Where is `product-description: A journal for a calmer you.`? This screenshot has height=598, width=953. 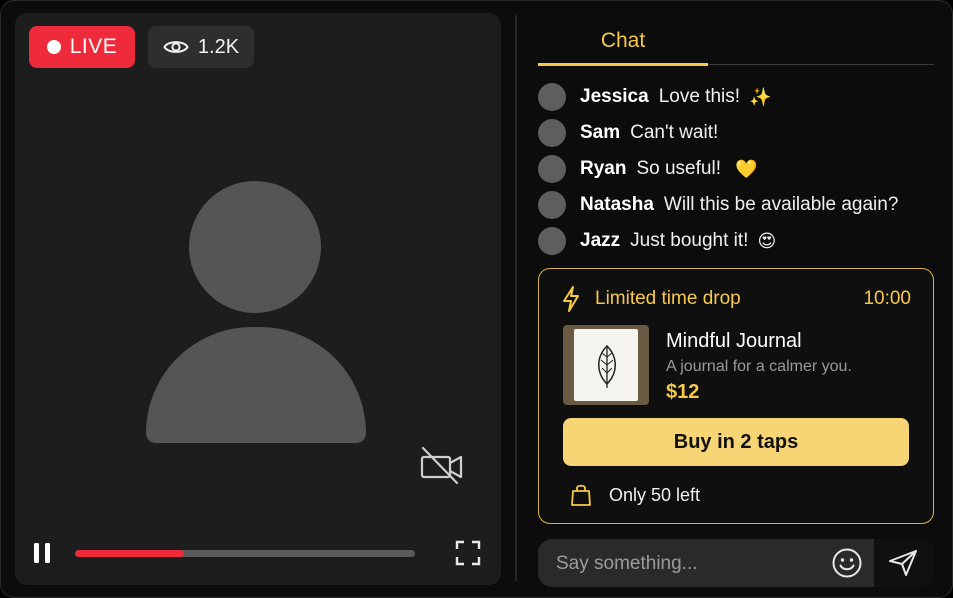 product-description: A journal for a calmer you. is located at coordinates (759, 366).